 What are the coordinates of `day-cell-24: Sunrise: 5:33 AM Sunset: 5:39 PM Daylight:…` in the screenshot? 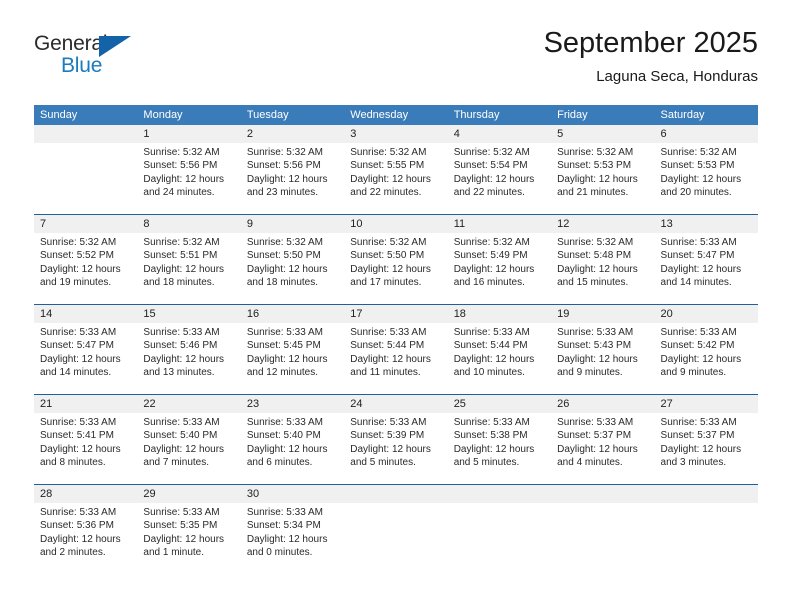 It's located at (395, 448).